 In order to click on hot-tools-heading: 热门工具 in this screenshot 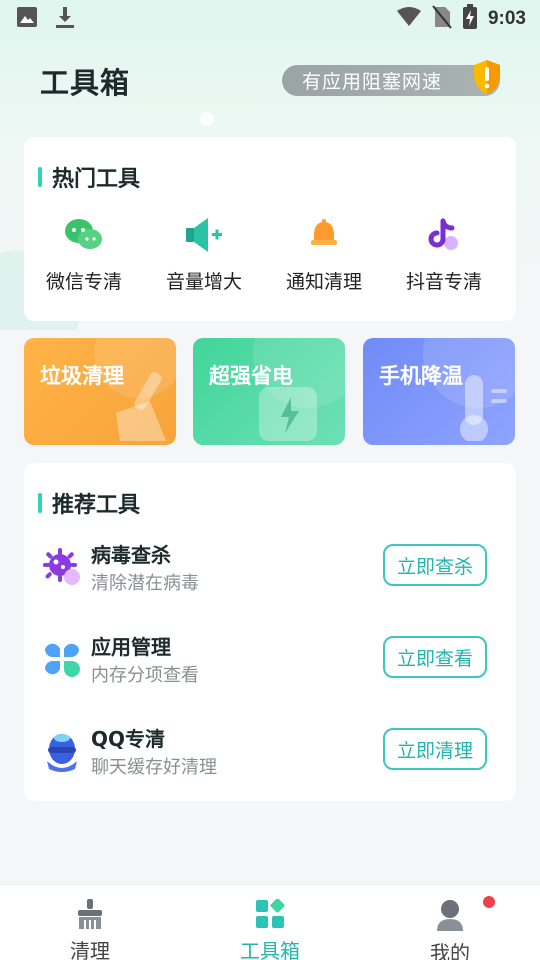, I will do `click(89, 177)`.